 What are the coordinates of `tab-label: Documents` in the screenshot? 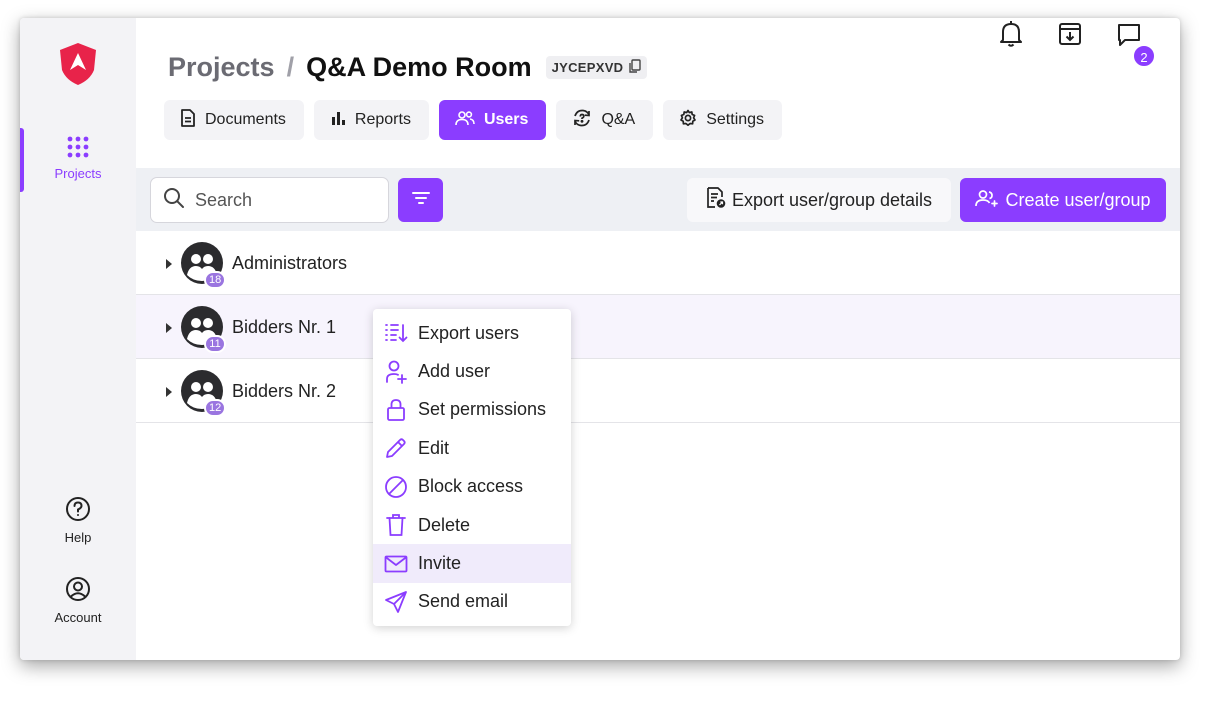 It's located at (245, 119).